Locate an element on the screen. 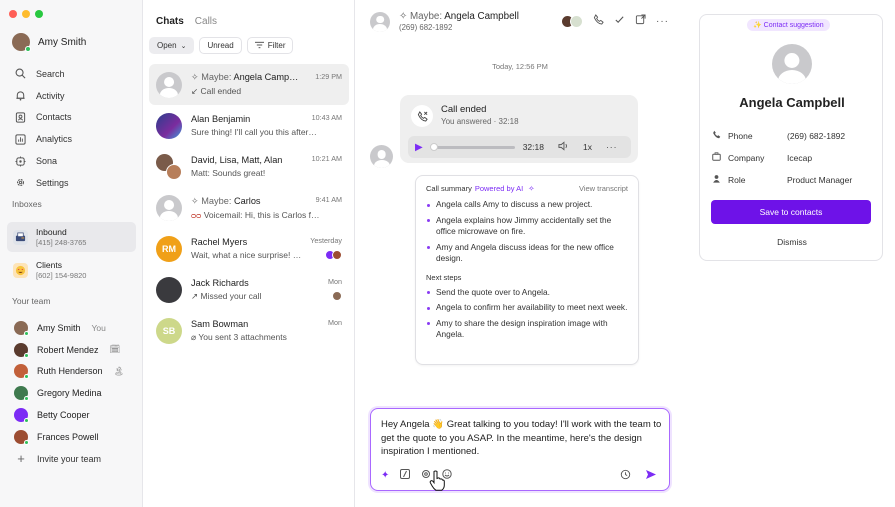 Image resolution: width=895 pixels, height=507 pixels. conversation-actions: ··· is located at coordinates (615, 21).